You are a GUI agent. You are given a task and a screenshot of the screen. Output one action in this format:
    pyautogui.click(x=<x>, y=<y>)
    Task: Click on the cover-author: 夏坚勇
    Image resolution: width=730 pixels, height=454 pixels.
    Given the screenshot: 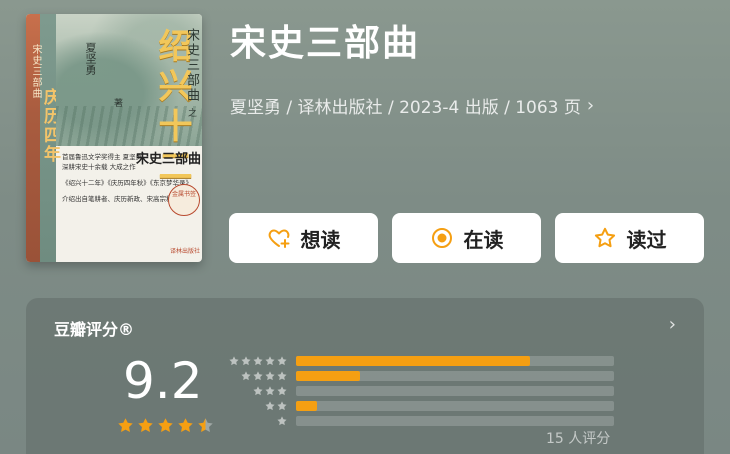 What is the action you would take?
    pyautogui.click(x=90, y=58)
    